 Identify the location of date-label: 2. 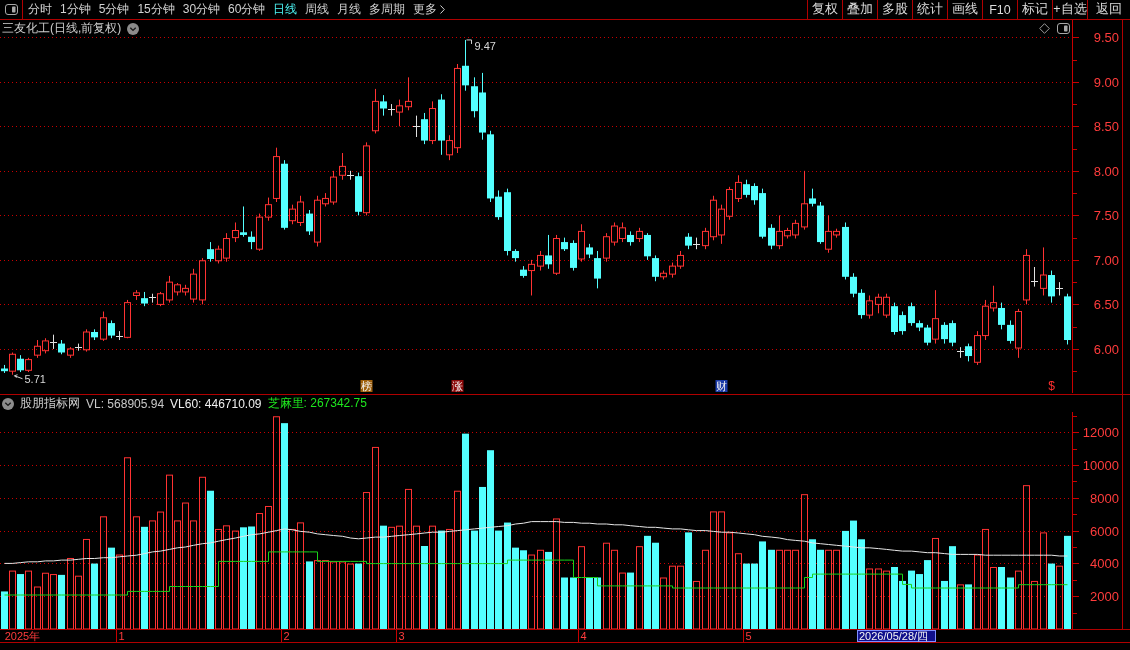
(286, 636).